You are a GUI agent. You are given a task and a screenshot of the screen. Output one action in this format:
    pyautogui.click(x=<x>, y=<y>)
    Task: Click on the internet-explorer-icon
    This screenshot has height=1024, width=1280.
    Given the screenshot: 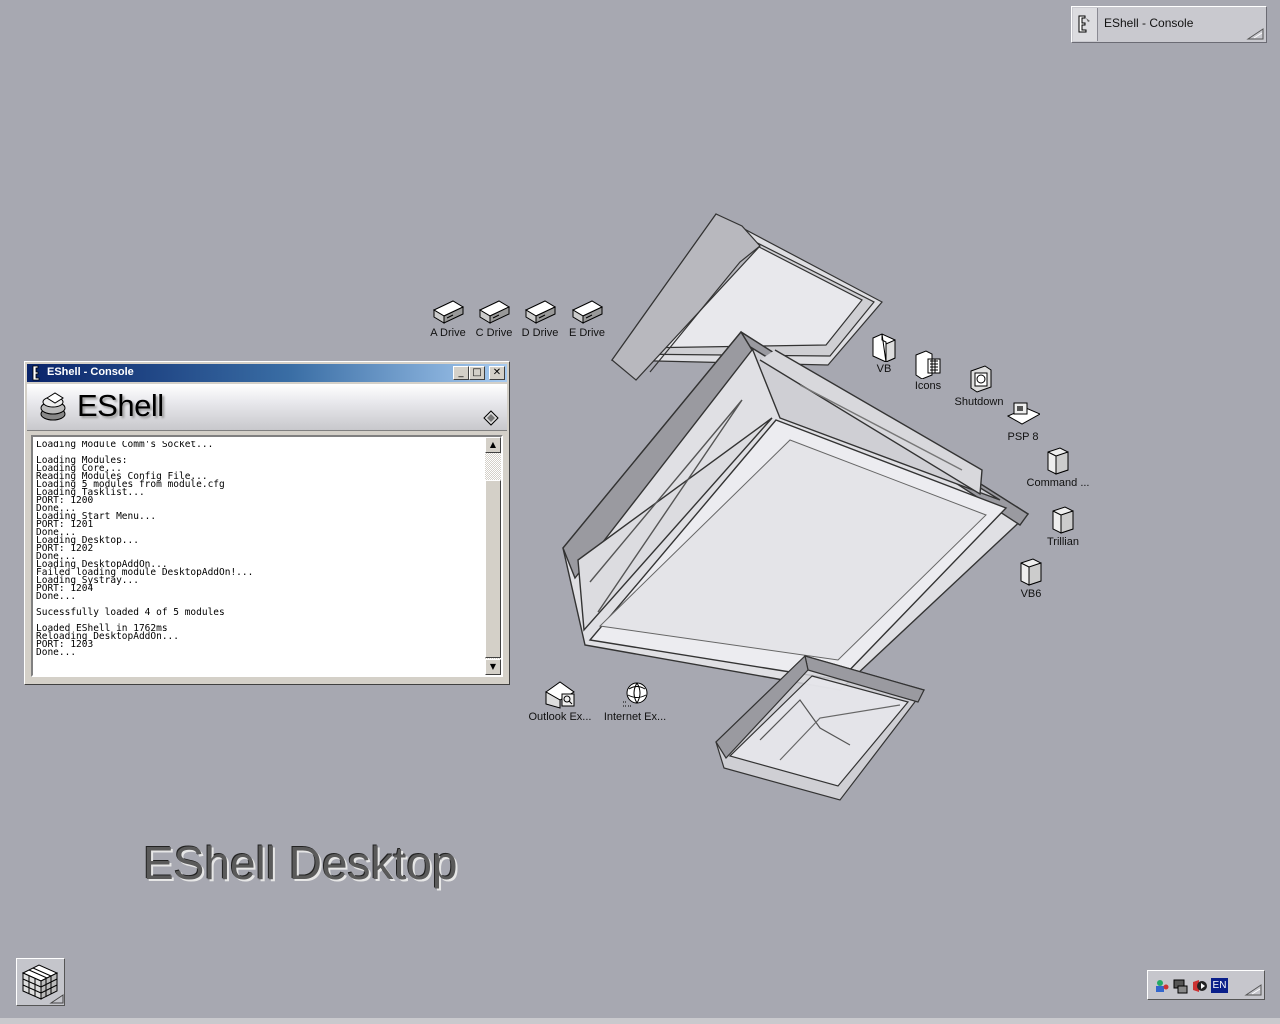 What is the action you would take?
    pyautogui.click(x=635, y=694)
    